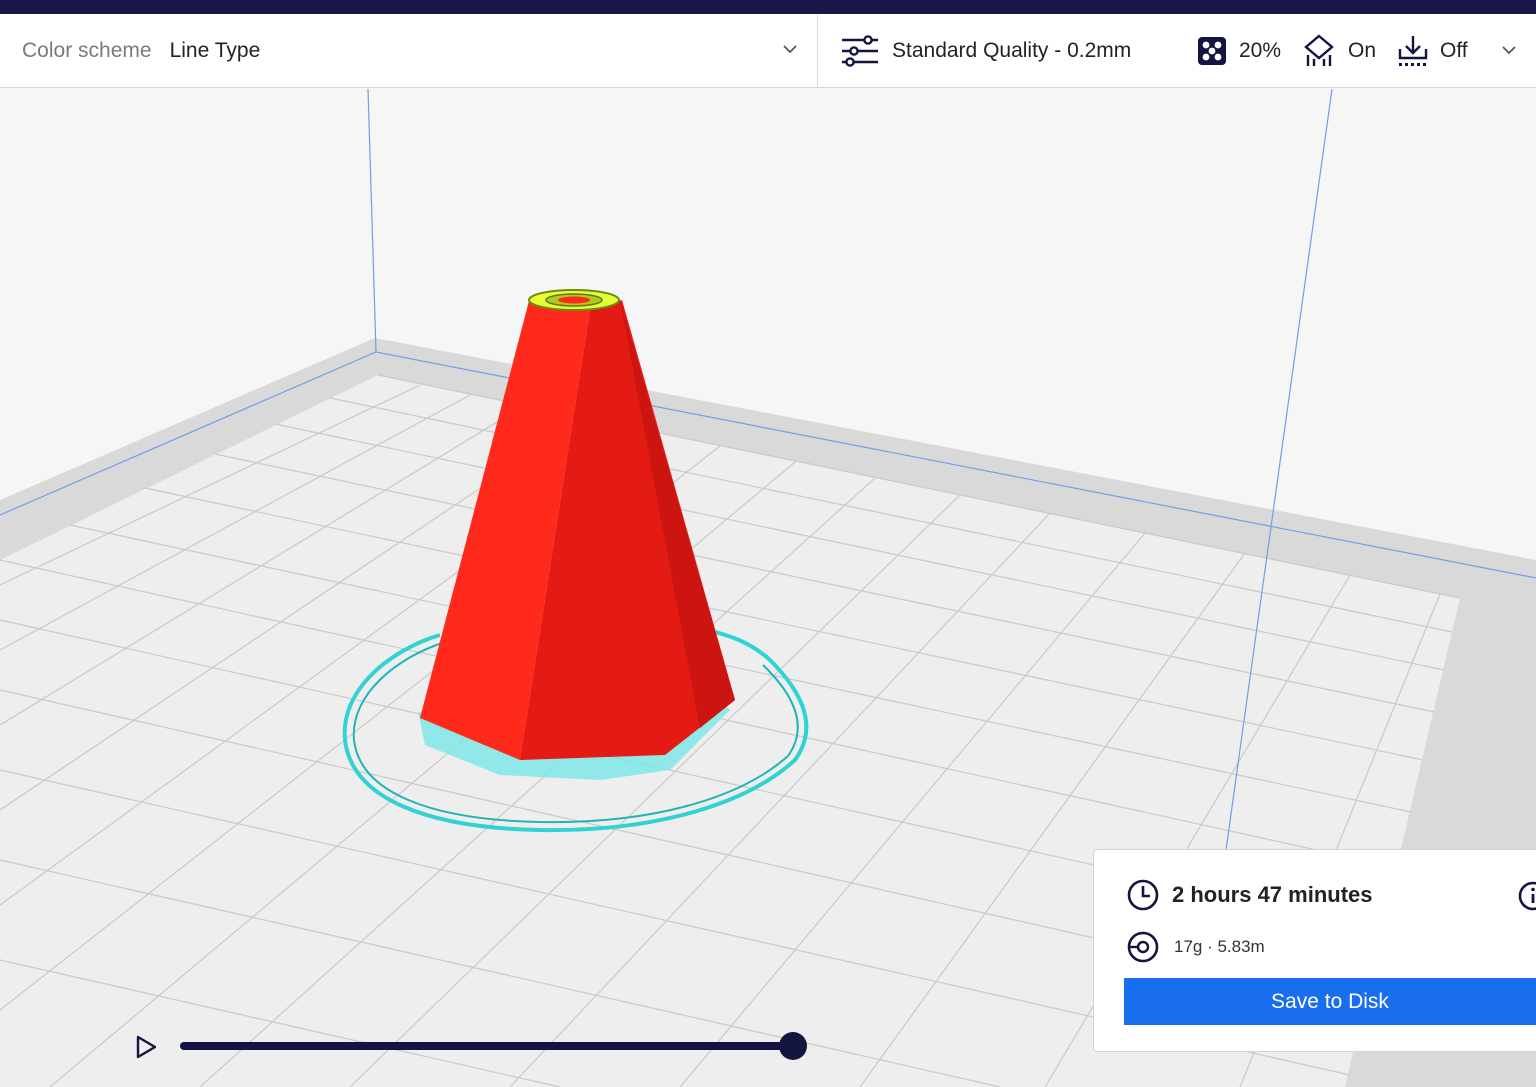 The image size is (1536, 1087). Describe the element at coordinates (1238, 51) in the screenshot. I see `infill-setting: 20%` at that location.